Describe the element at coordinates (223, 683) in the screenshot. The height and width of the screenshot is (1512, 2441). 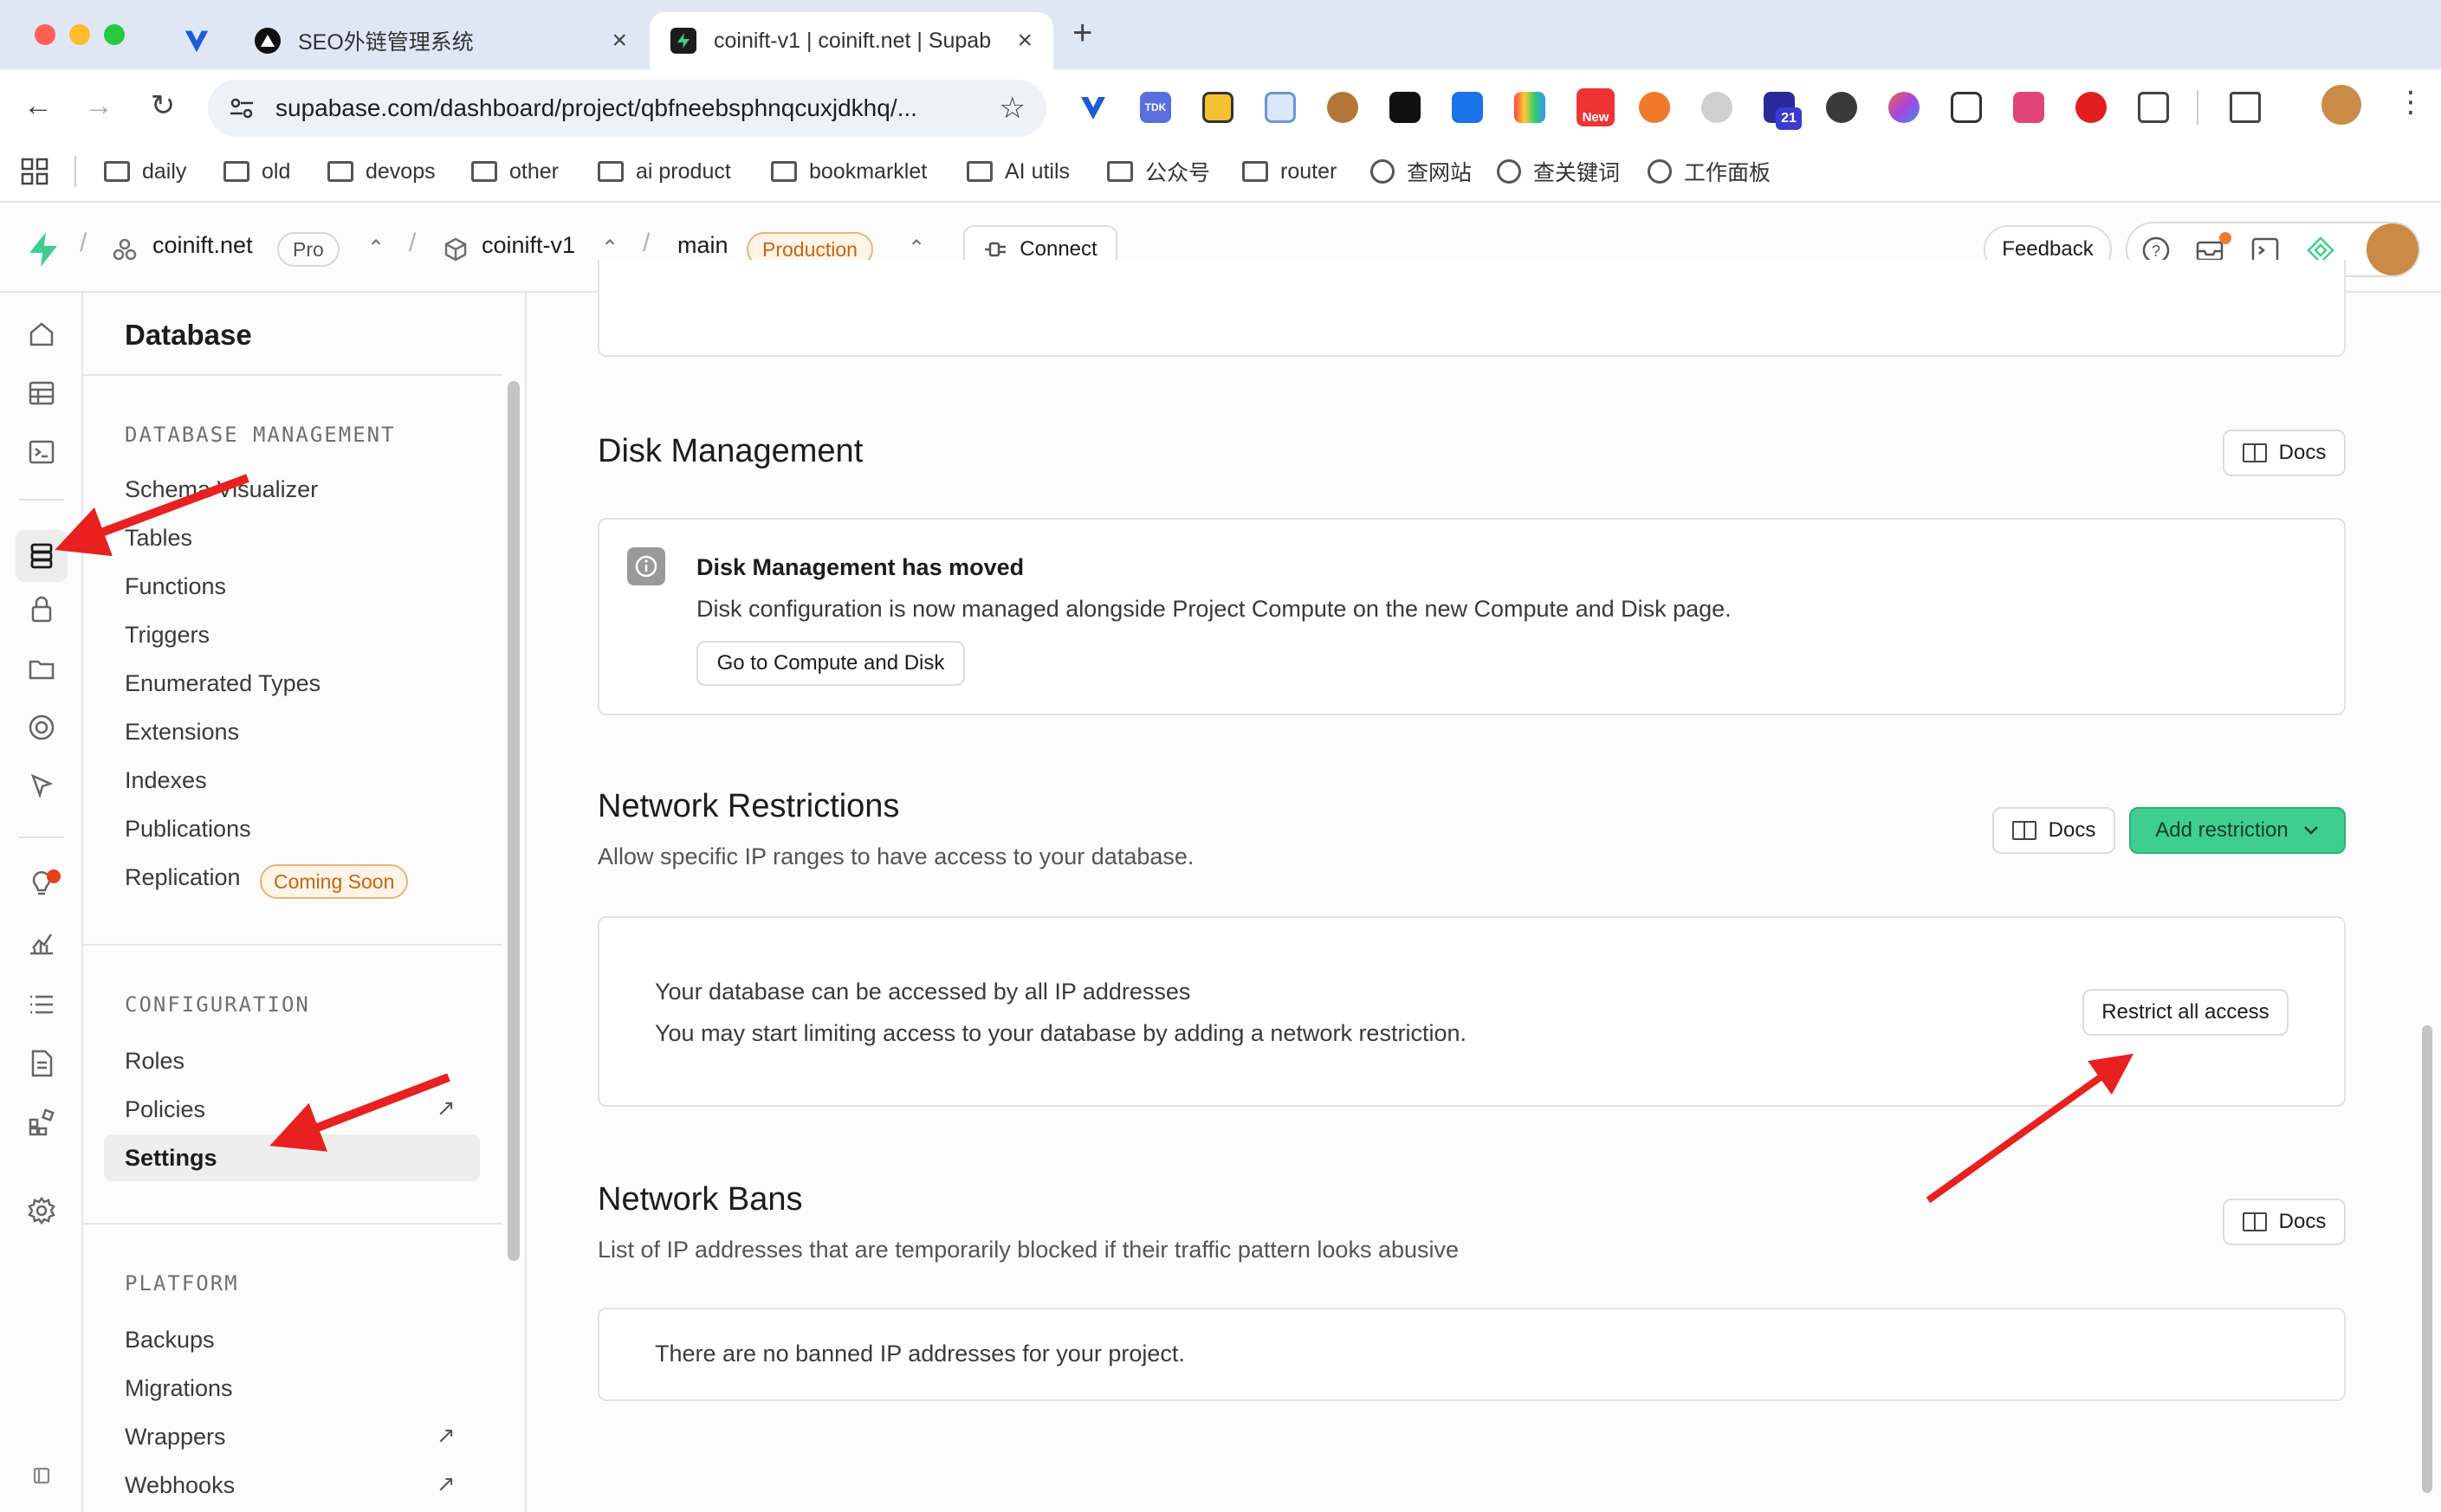
I see `sidebar-item-enumerated-types: Enumerated Types` at that location.